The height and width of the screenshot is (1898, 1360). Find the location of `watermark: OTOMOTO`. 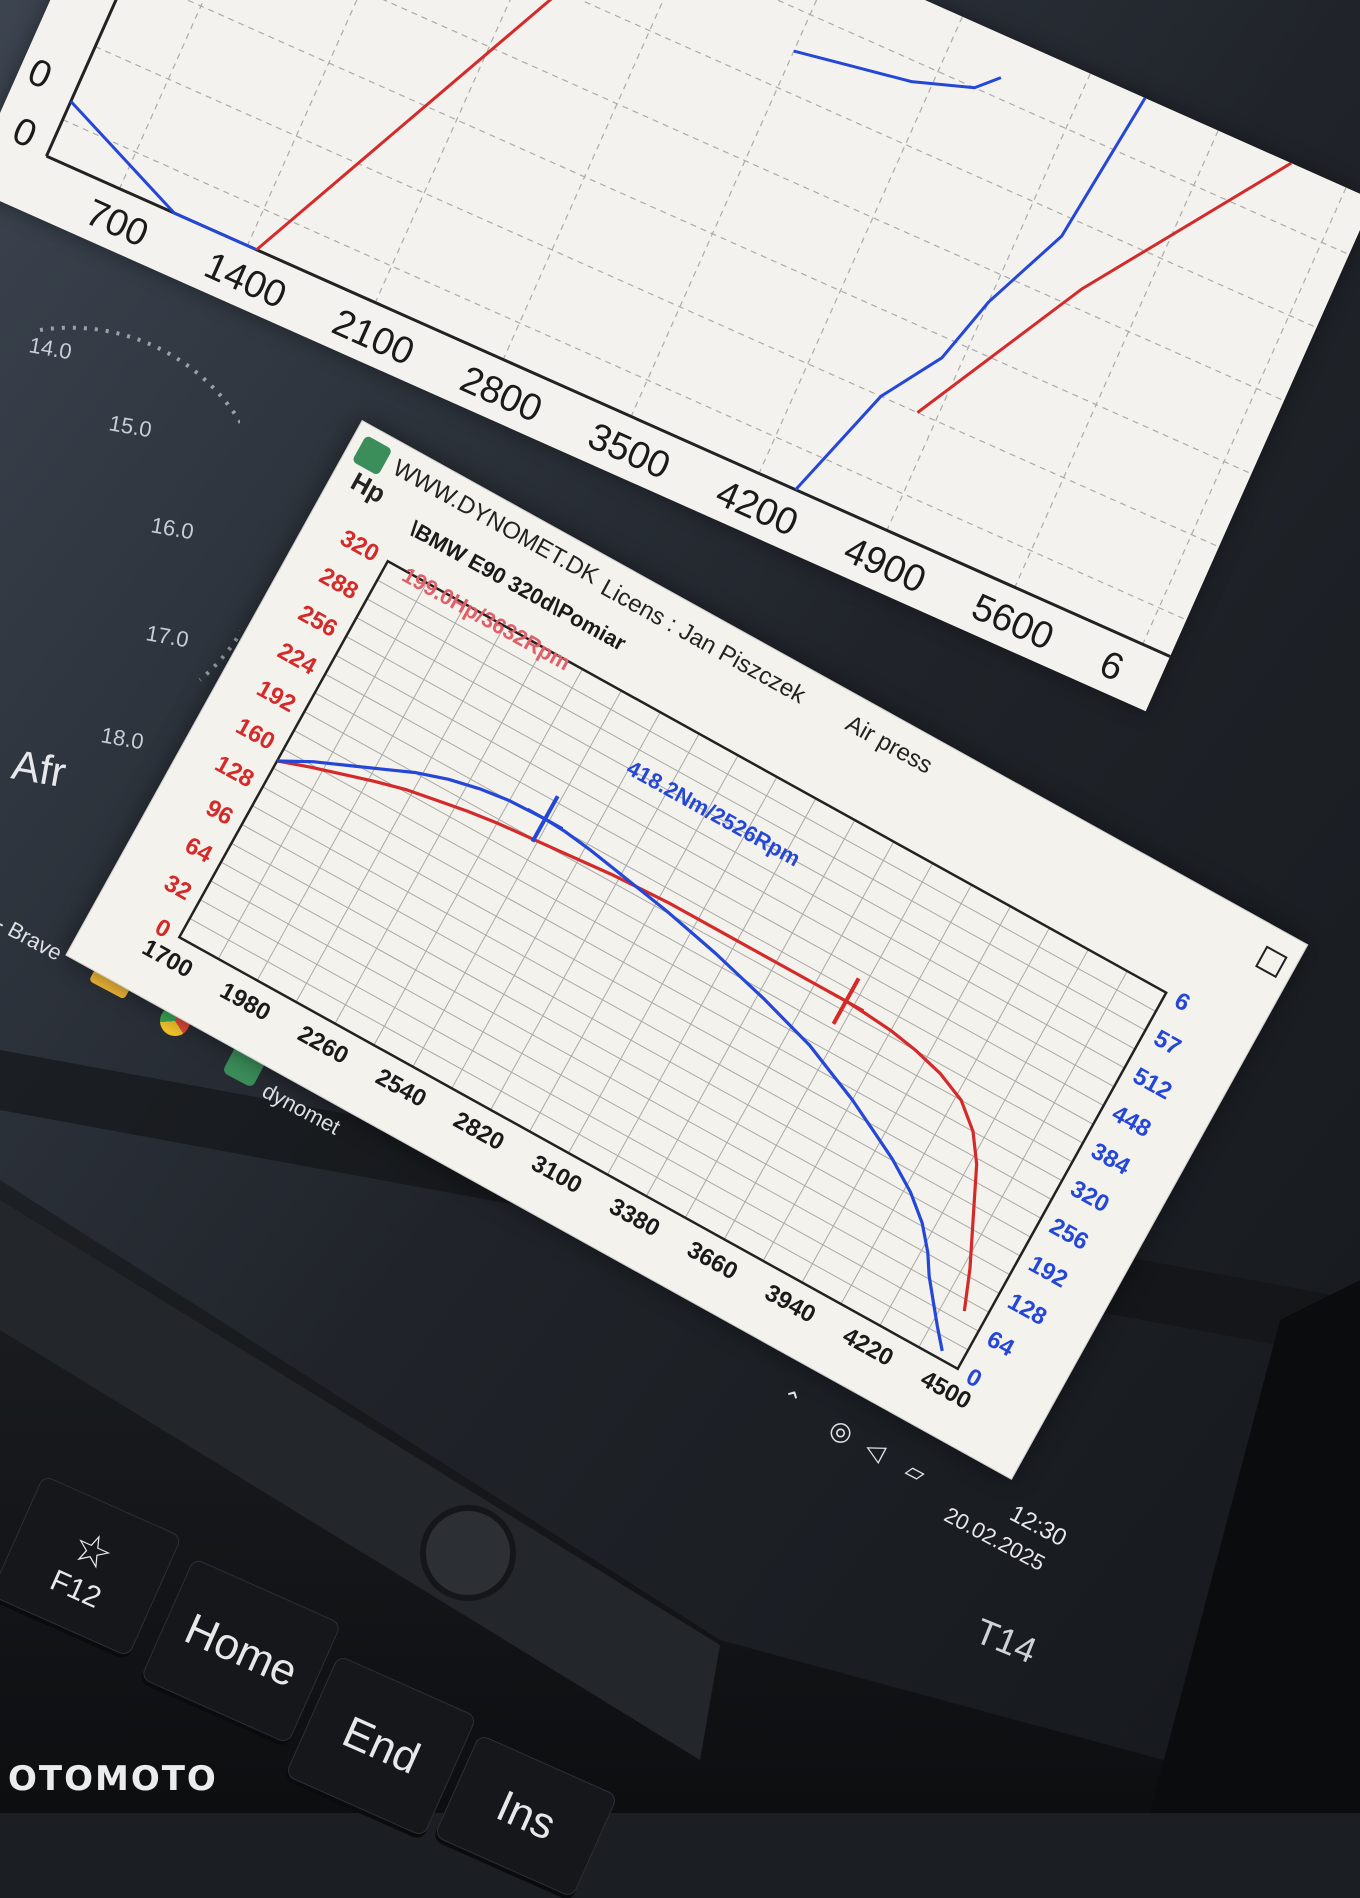

watermark: OTOMOTO is located at coordinates (113, 1779).